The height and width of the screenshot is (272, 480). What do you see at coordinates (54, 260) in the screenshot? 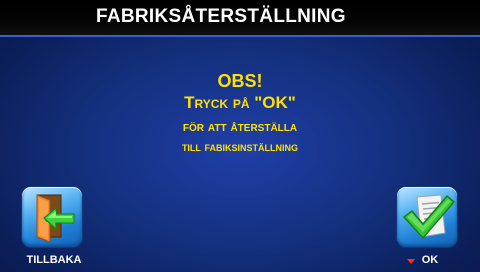
I see `back-button-label: TILLBAKA` at bounding box center [54, 260].